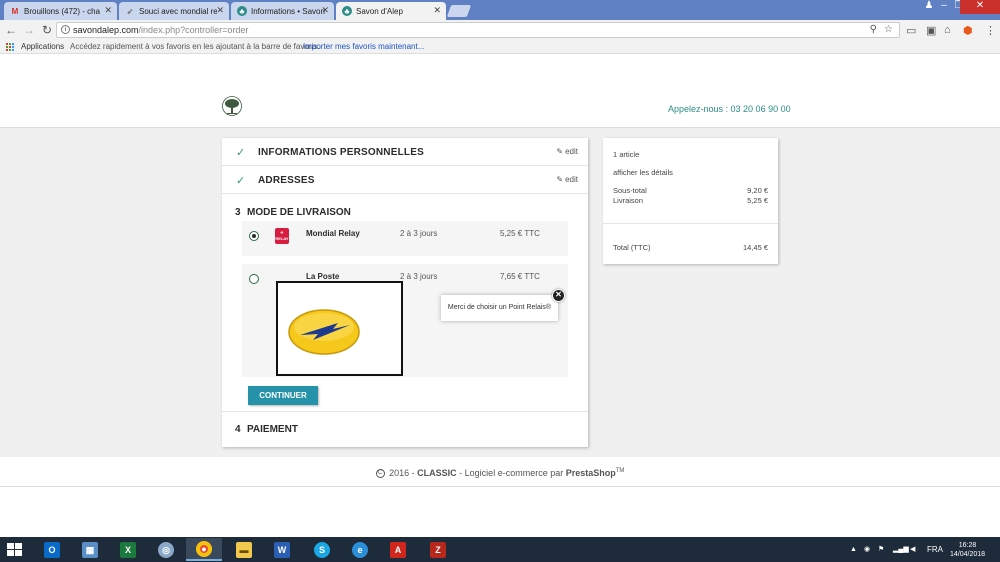 The width and height of the screenshot is (1000, 562). What do you see at coordinates (632, 247) in the screenshot?
I see `total-label: Total (TTC)` at bounding box center [632, 247].